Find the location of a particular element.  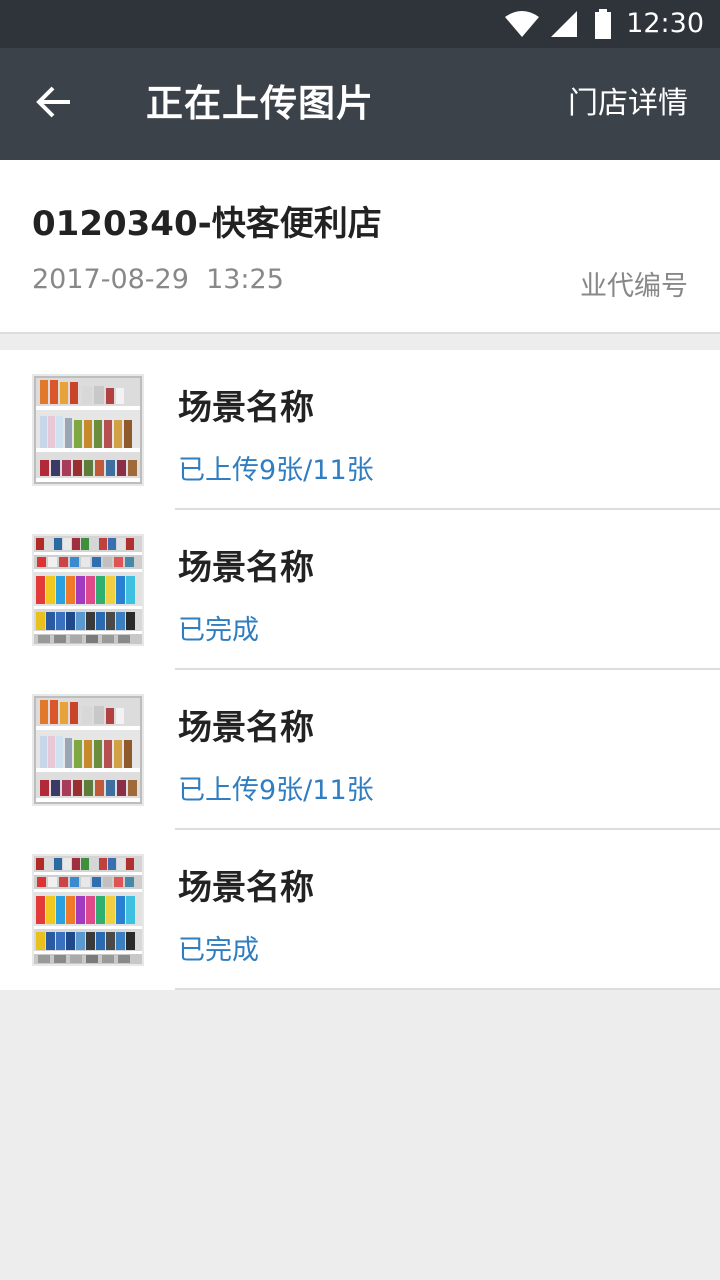

store-datetime: 2017-08-29 13:25 is located at coordinates (158, 279).